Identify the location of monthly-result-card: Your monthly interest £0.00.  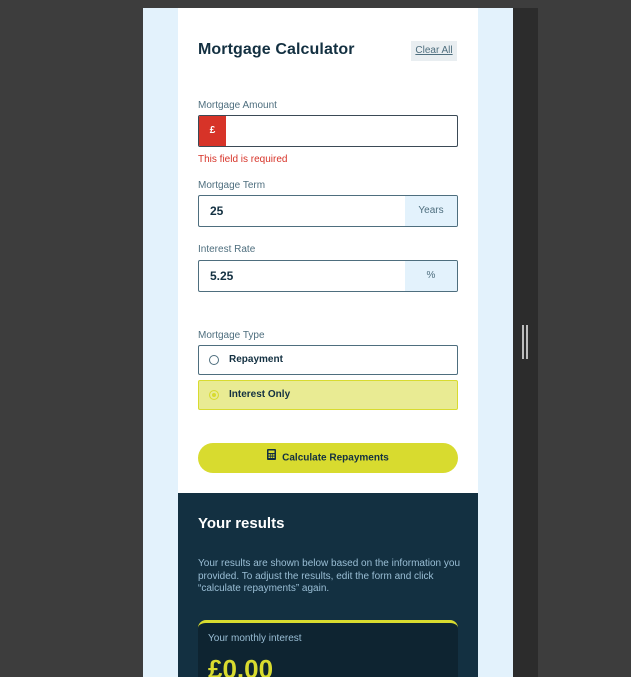
(328, 648).